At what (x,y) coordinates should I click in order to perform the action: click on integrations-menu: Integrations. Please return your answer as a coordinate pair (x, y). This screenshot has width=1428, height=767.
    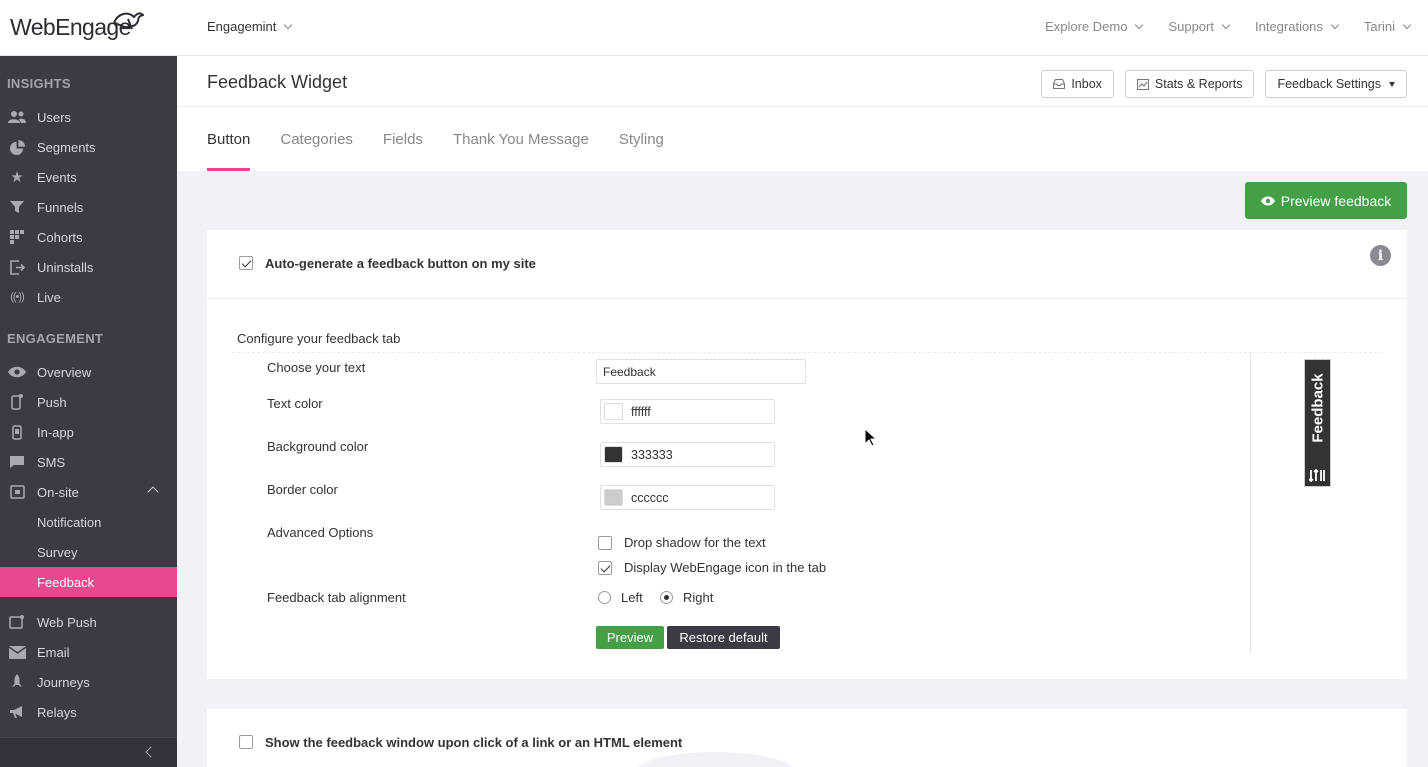
    Looking at the image, I should click on (1297, 26).